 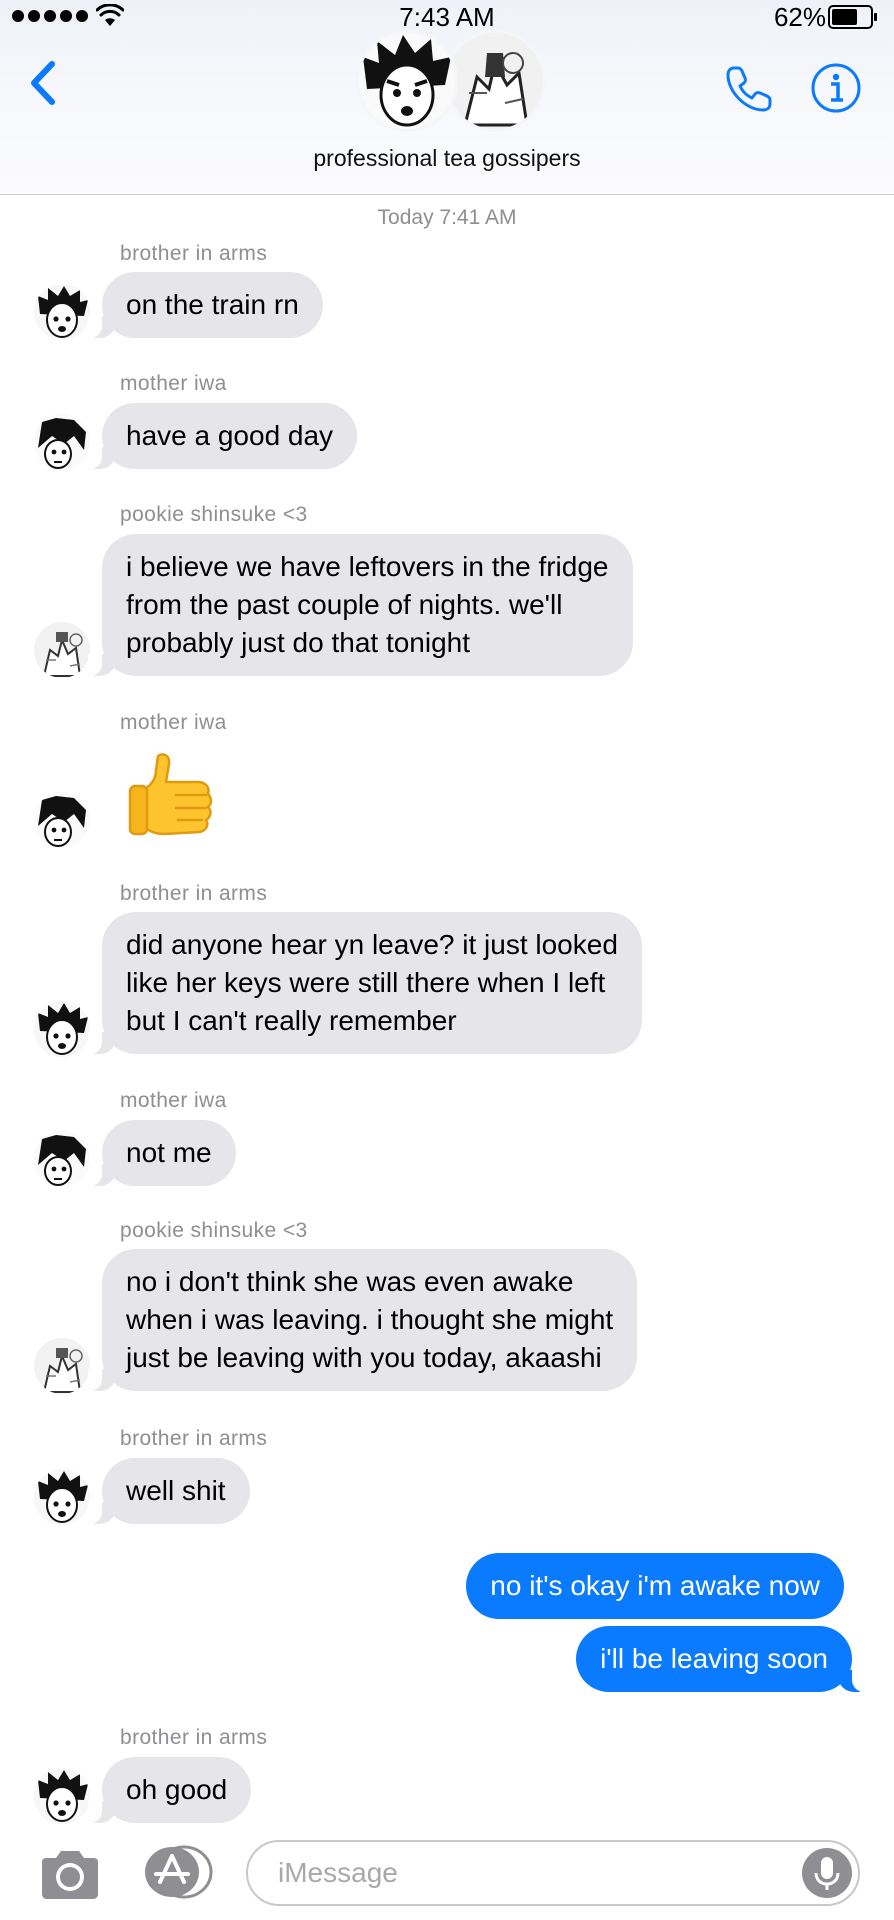 I want to click on phone-call-icon, so click(x=749, y=89).